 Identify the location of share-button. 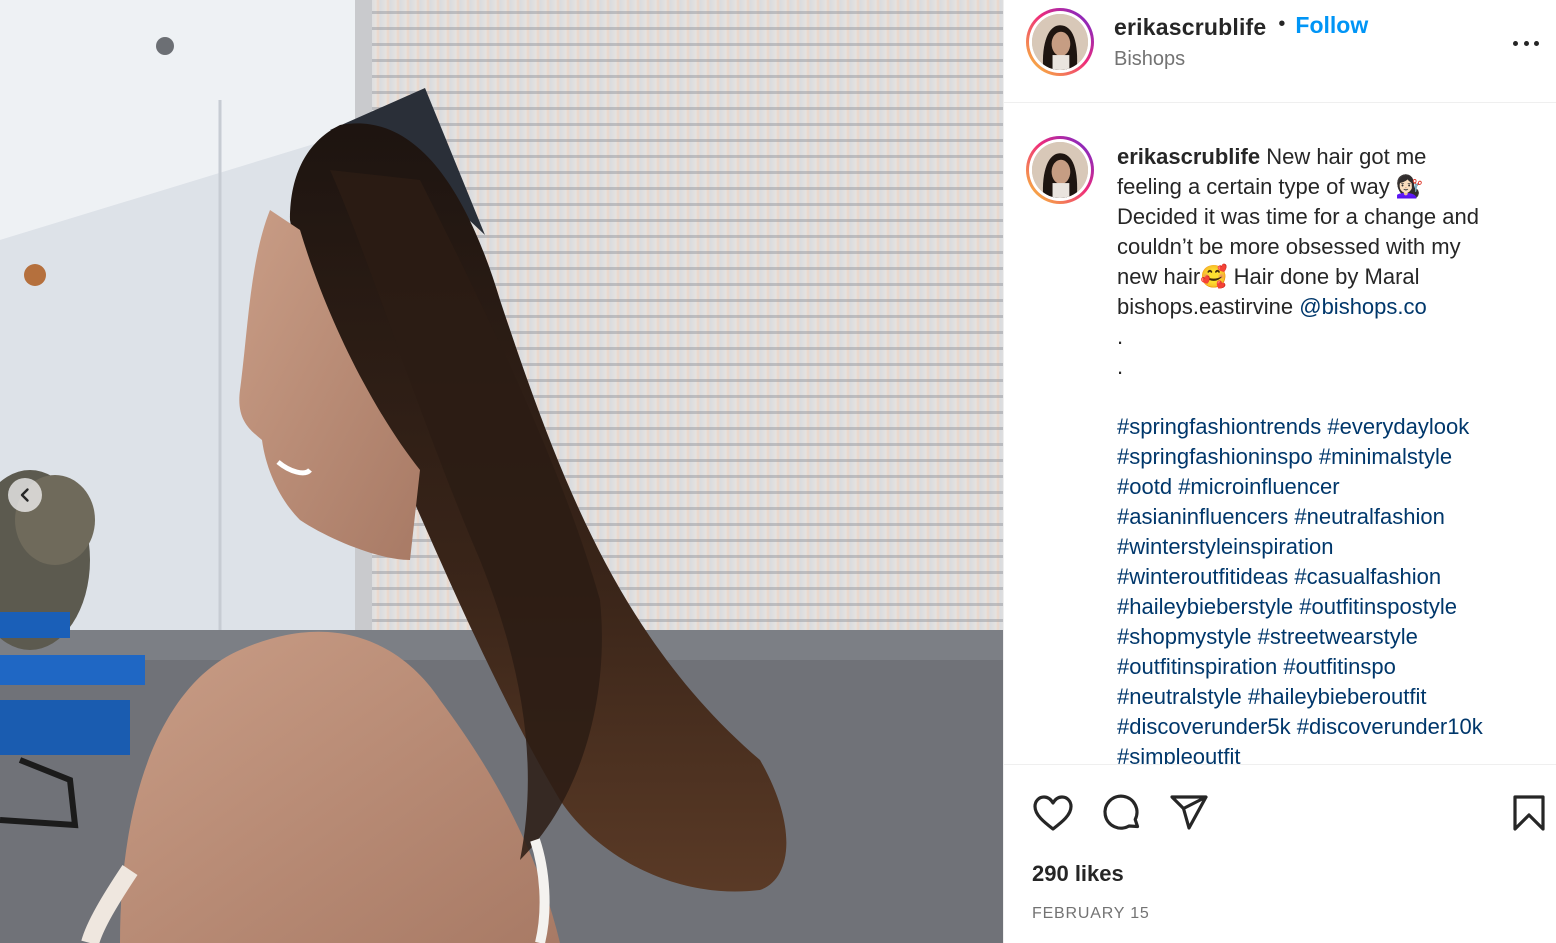
(1189, 813).